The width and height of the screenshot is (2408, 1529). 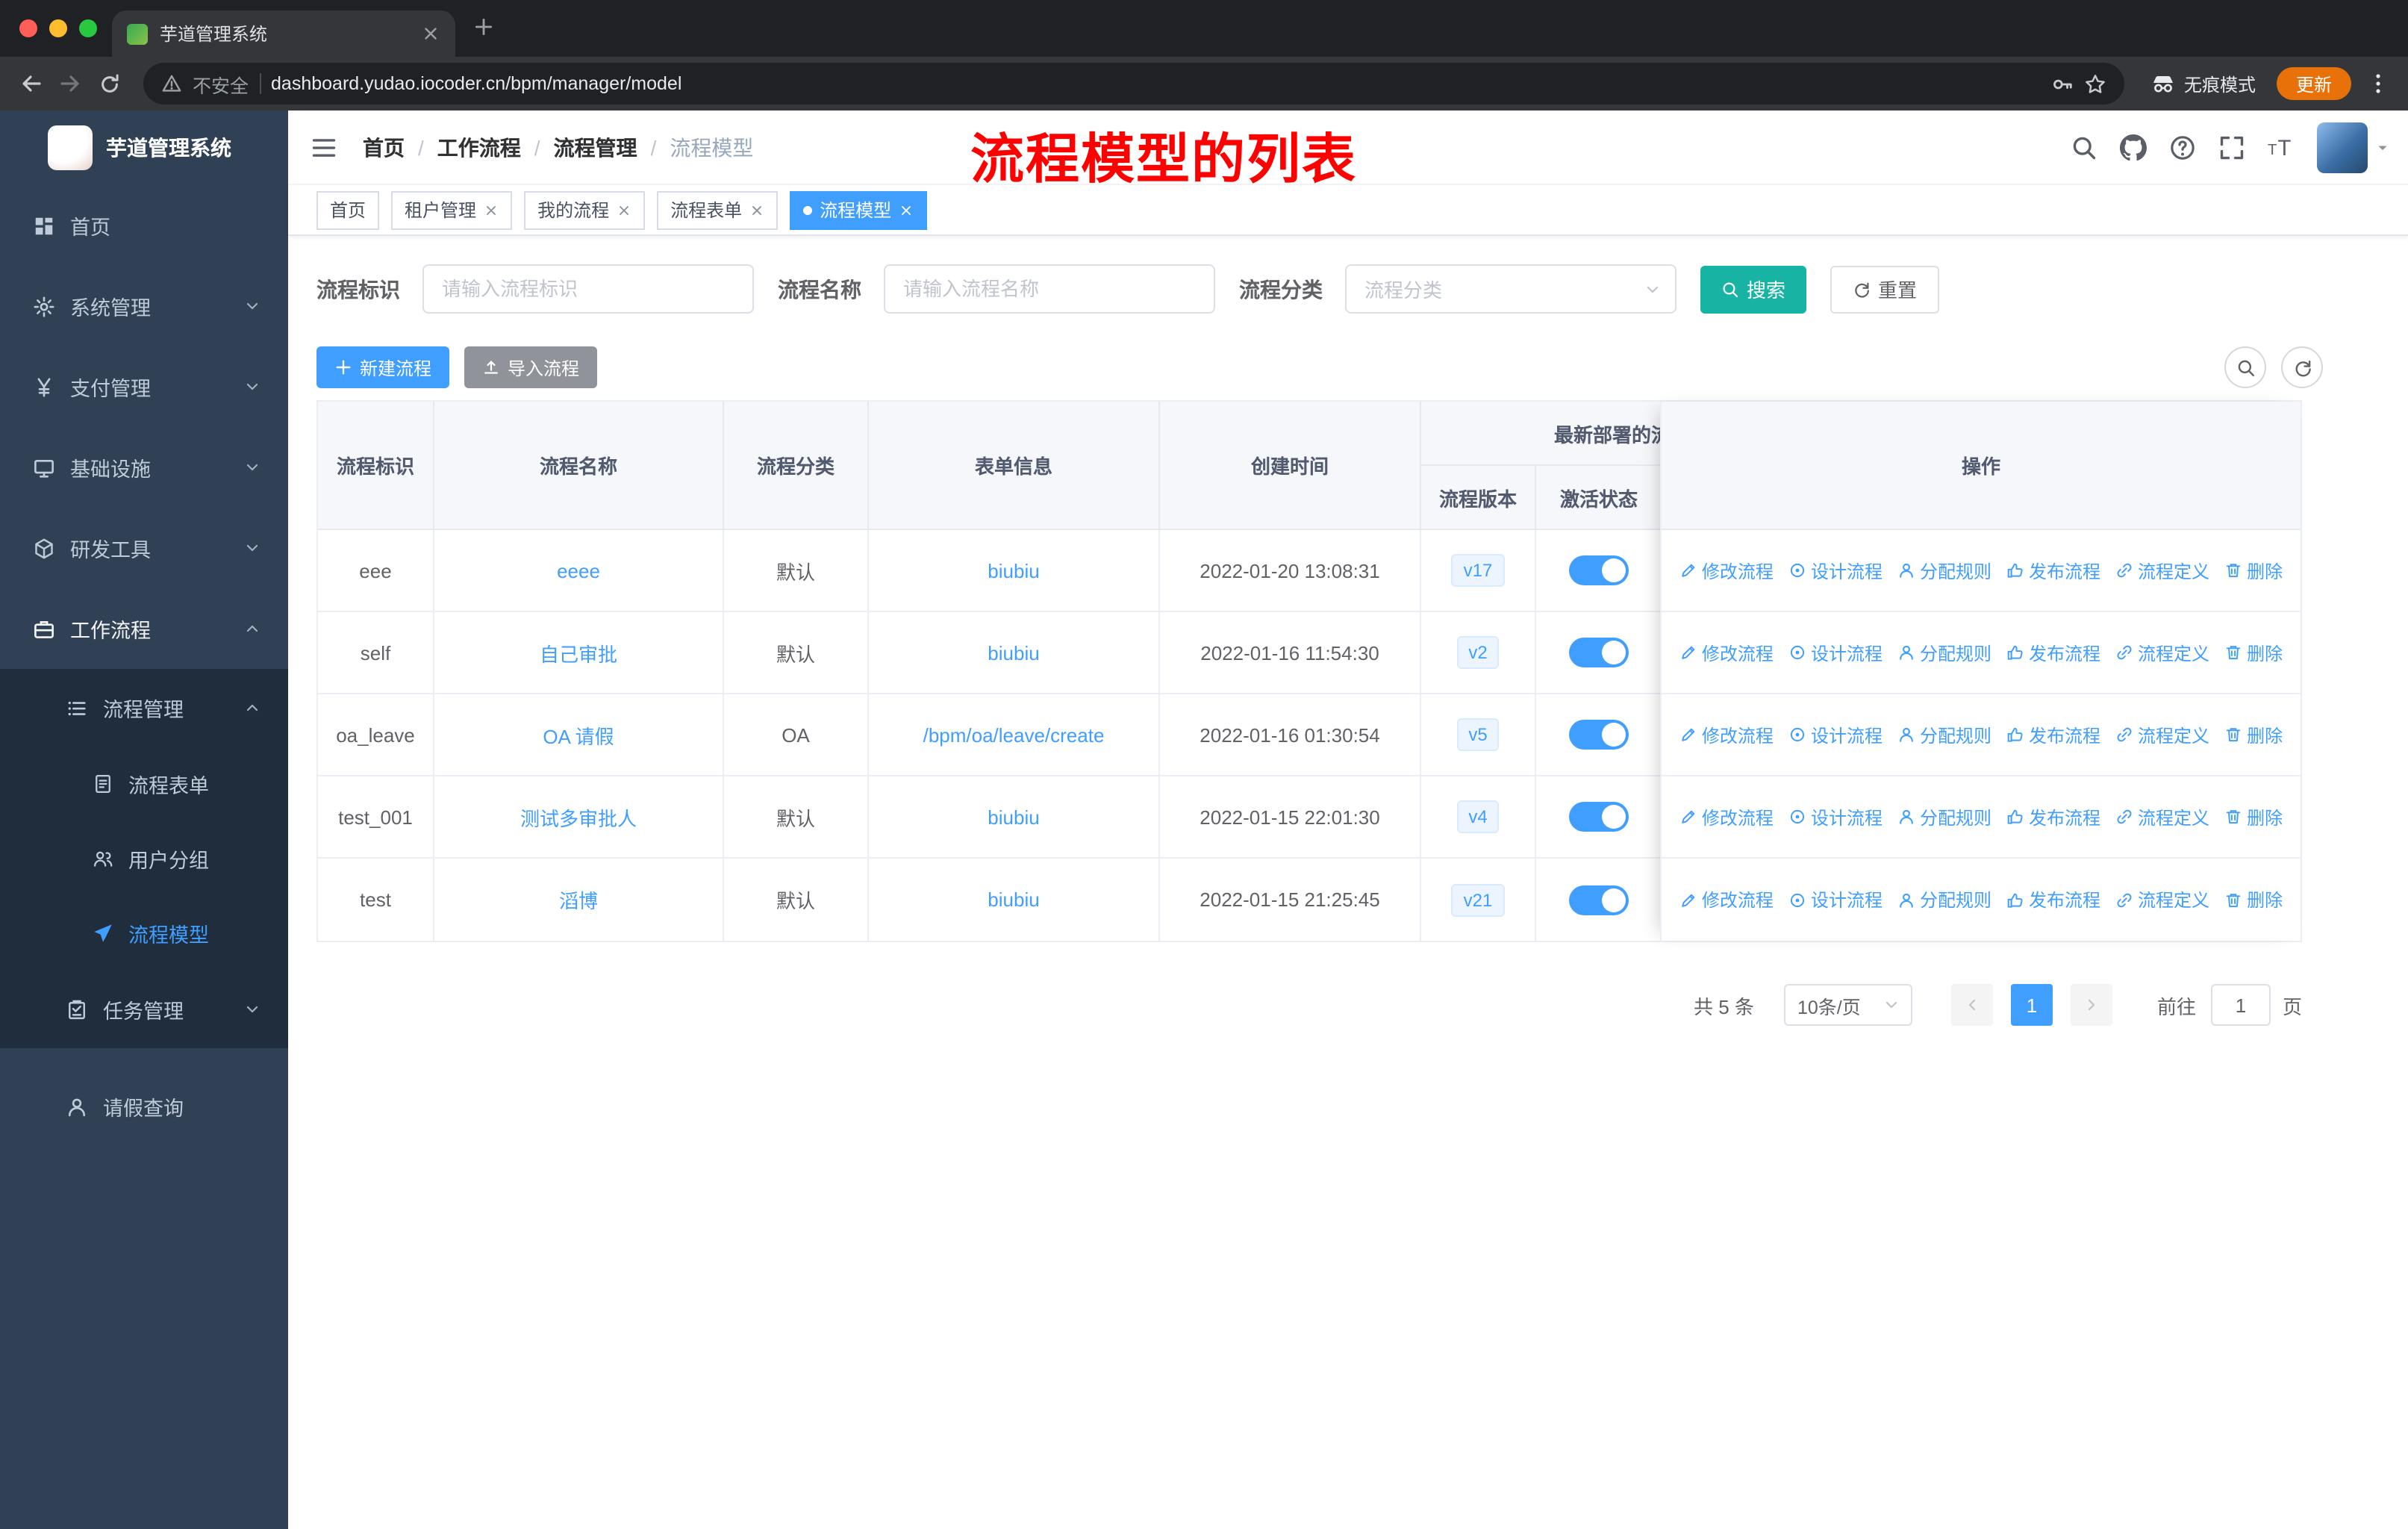 What do you see at coordinates (144, 306) in the screenshot?
I see `sidebar-item-system: 系统管理` at bounding box center [144, 306].